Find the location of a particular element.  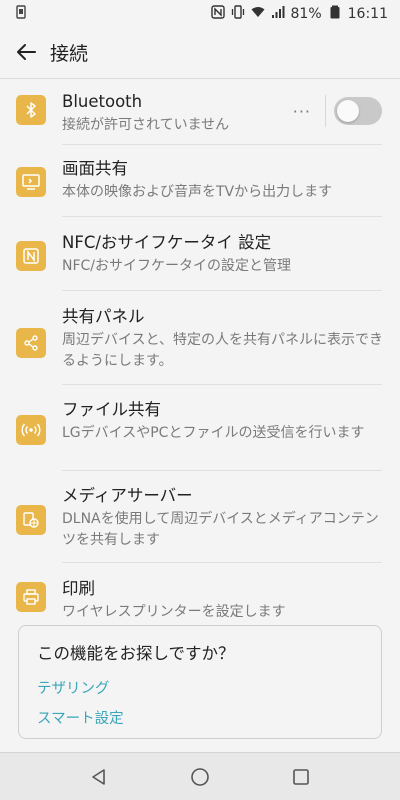

list-item-share-panel: 共有パネル 周辺デバイスと、特定の人を共有パネルに表示できるようにします。 is located at coordinates (200, 338).